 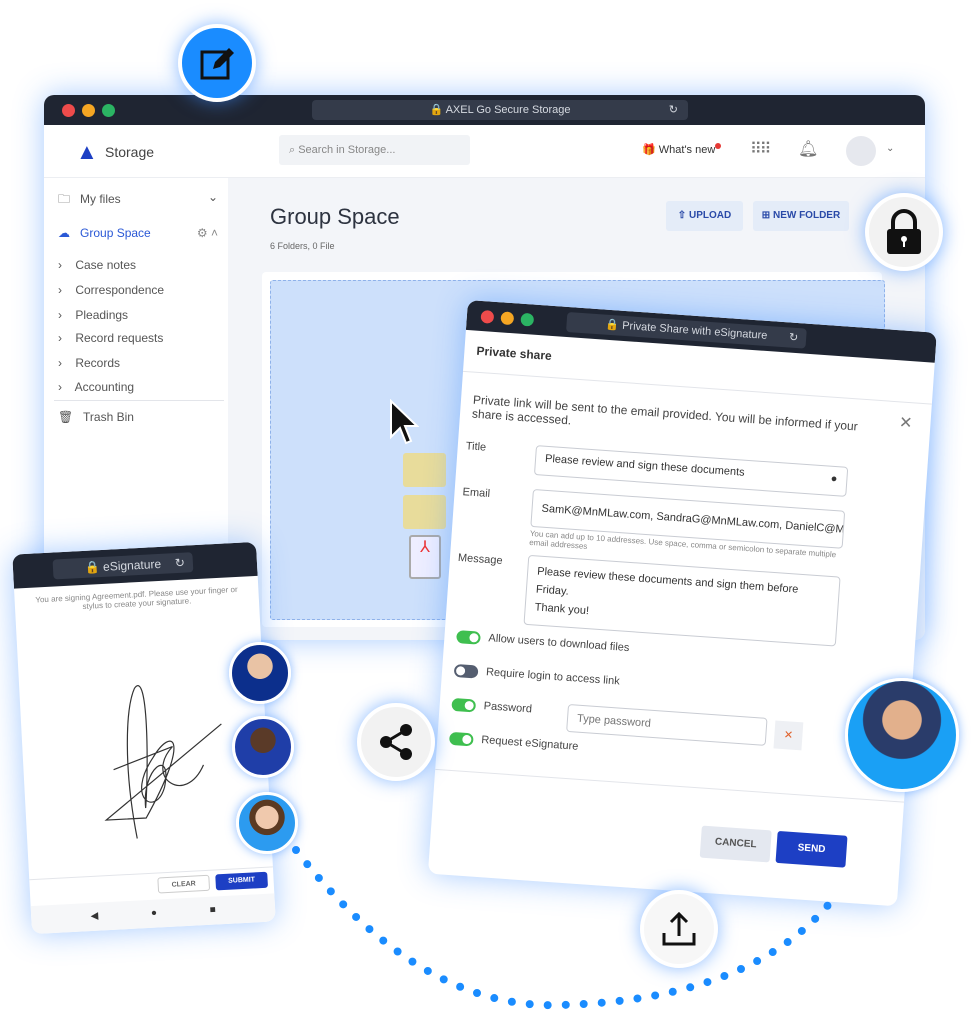 I want to click on download-toggle, so click(x=468, y=637).